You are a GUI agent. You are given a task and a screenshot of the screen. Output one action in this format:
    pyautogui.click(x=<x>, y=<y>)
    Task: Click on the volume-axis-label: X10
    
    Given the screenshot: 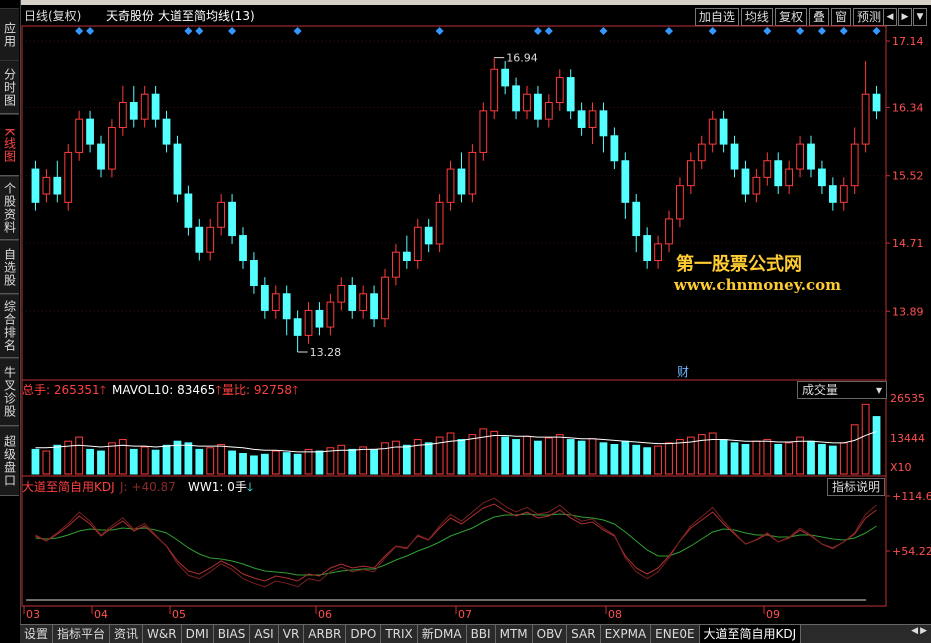 What is the action you would take?
    pyautogui.click(x=901, y=467)
    